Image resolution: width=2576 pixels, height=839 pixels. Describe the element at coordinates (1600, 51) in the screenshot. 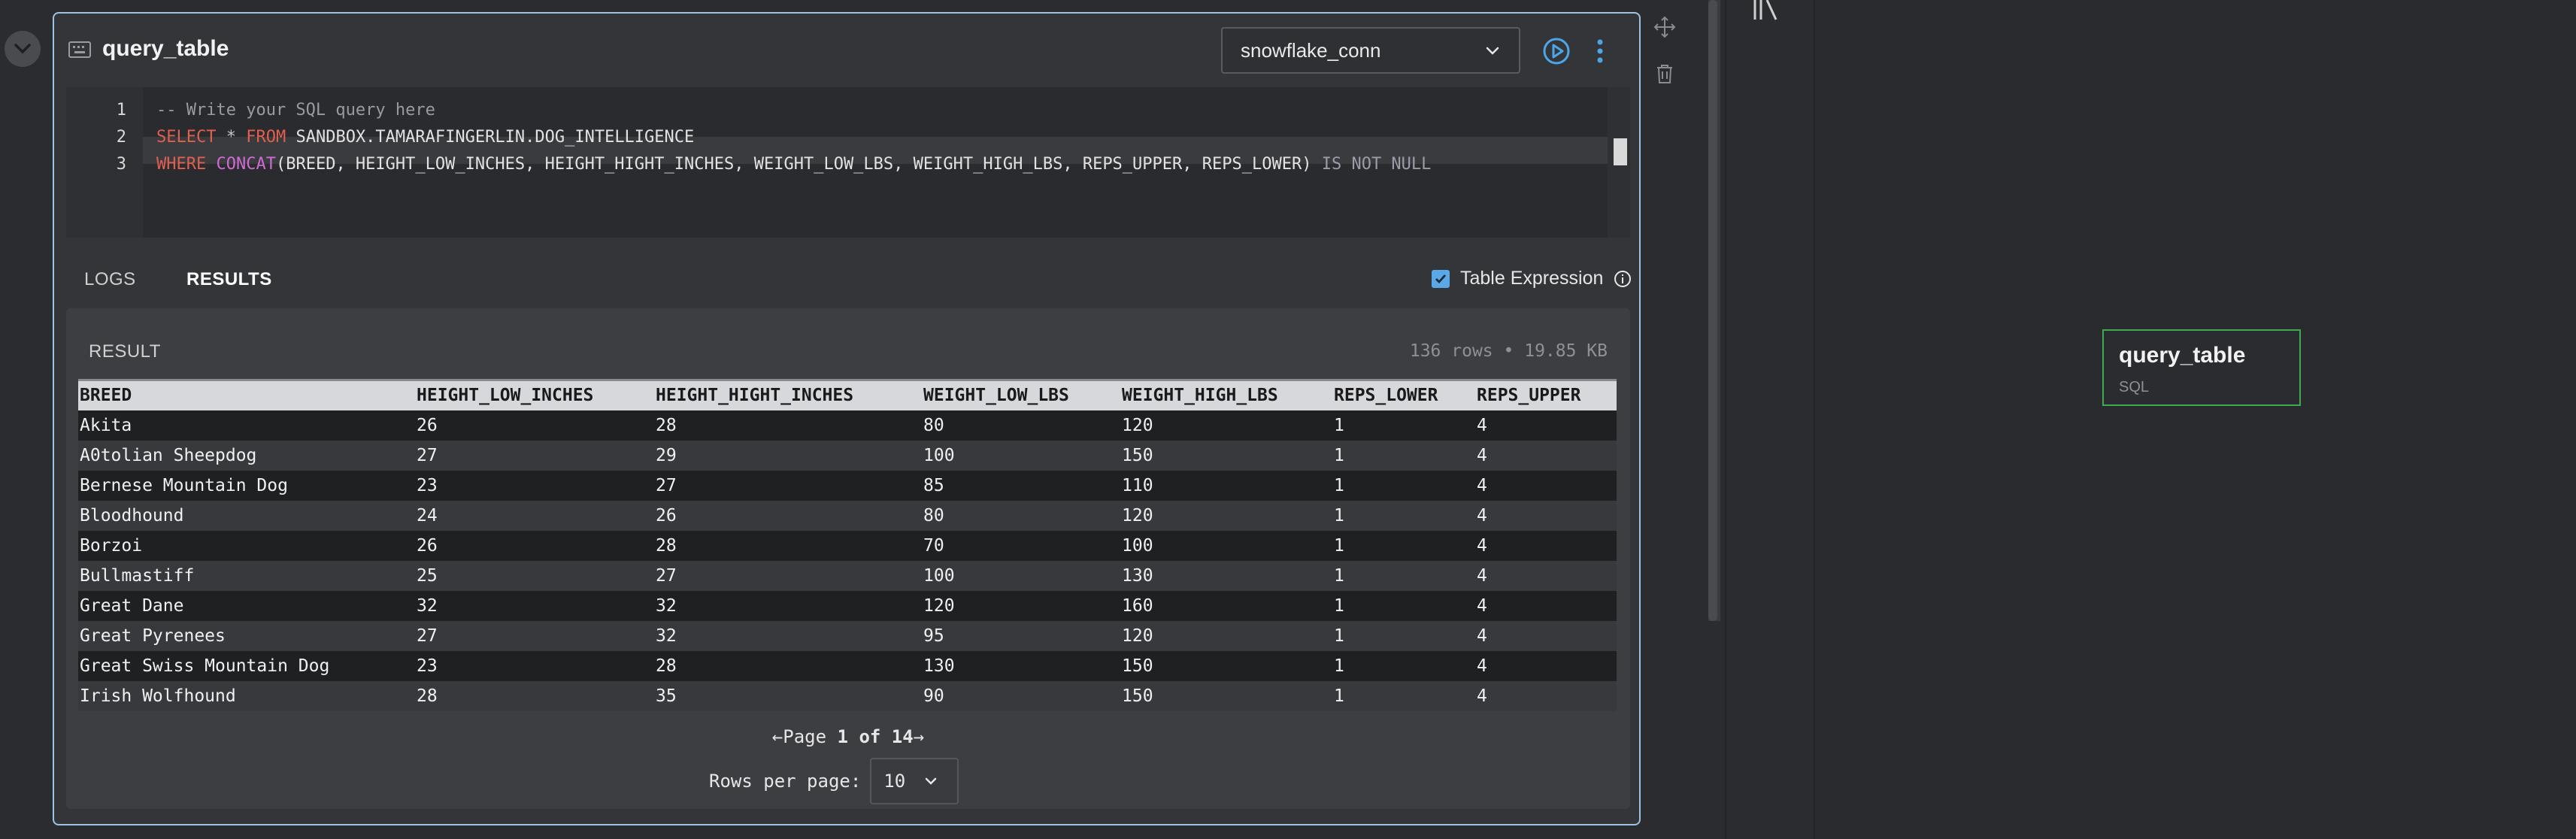

I see `more-options-icon` at that location.